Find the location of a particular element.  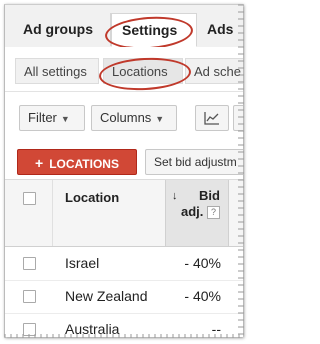

chart-button is located at coordinates (212, 118).